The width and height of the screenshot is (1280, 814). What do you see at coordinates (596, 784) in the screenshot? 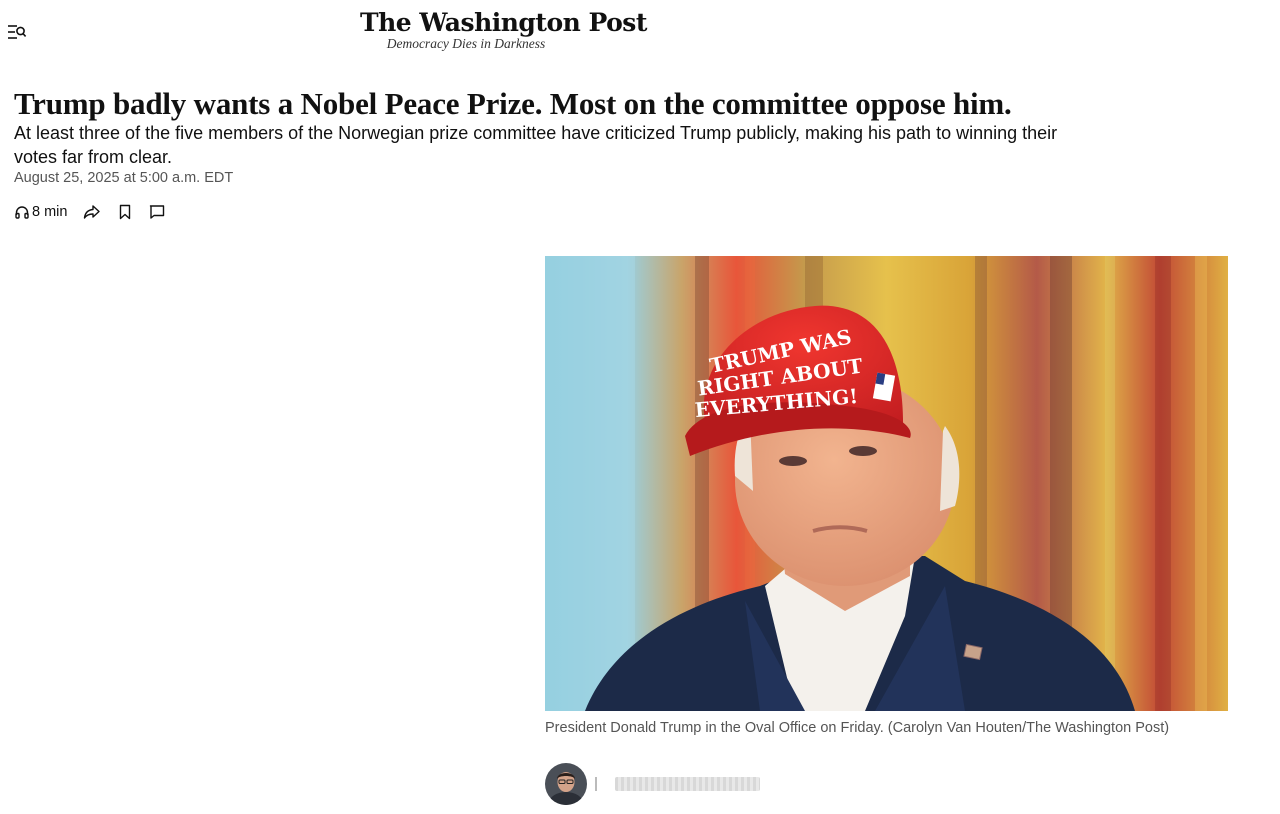
I see `byline-separator` at bounding box center [596, 784].